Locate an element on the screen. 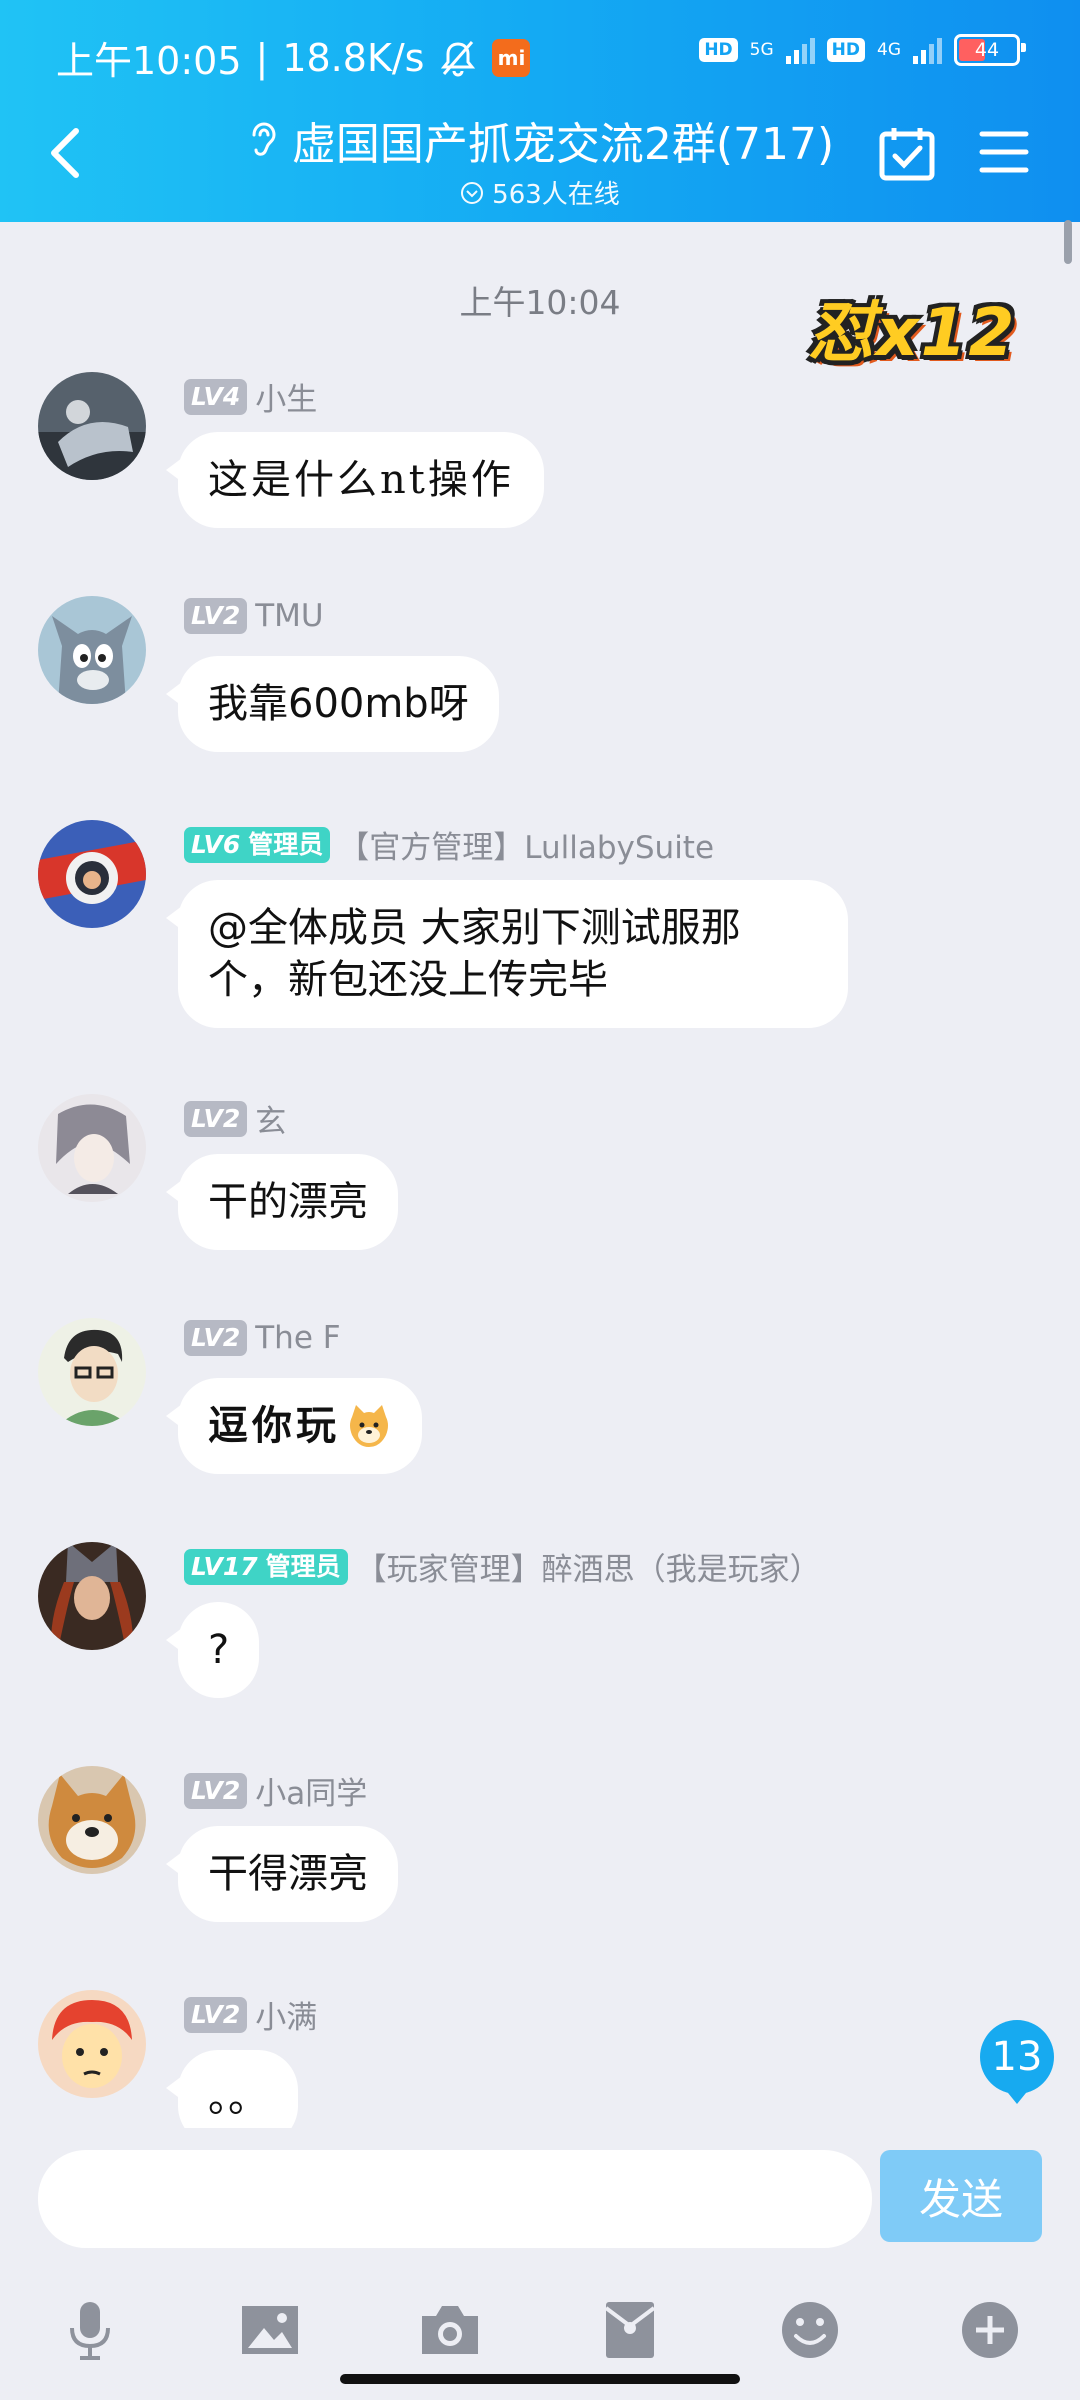  avatar-cartoon-boy is located at coordinates (92, 2044).